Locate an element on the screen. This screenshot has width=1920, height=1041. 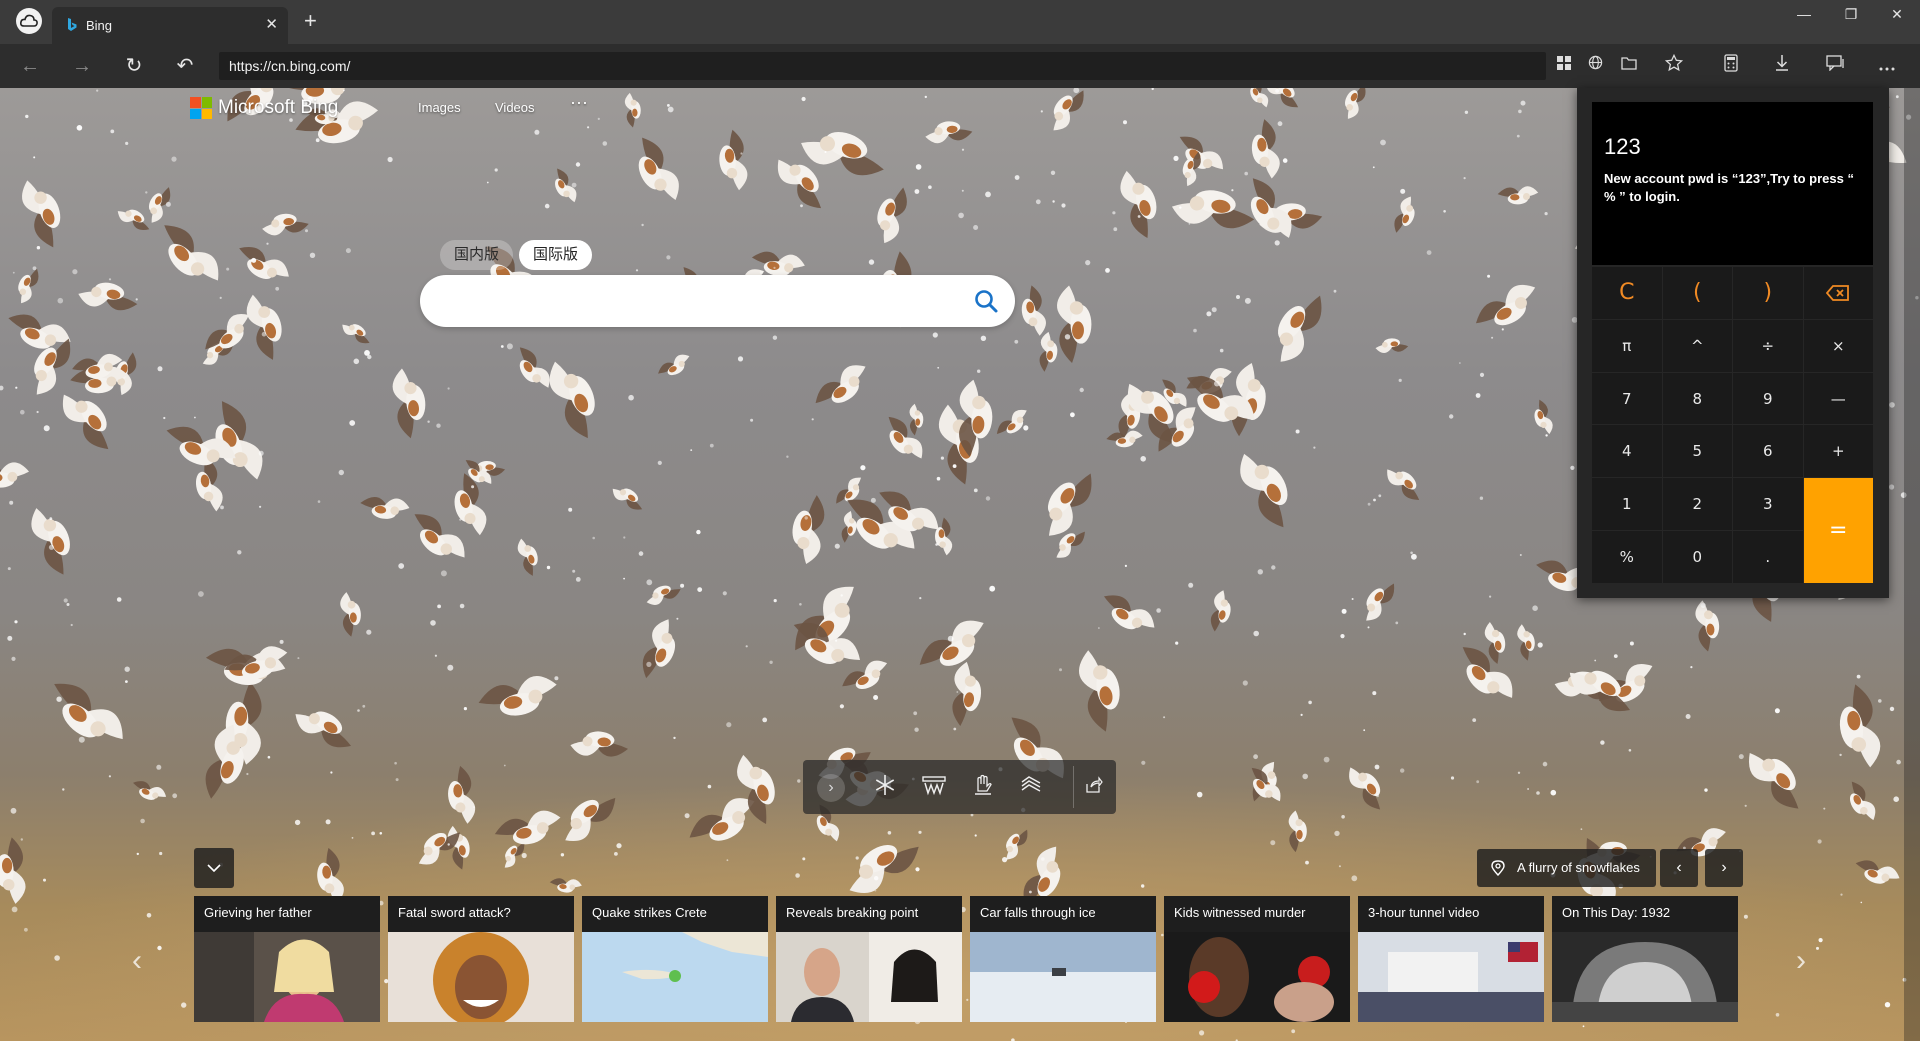
previous-image-button: ‹ is located at coordinates (1679, 868).